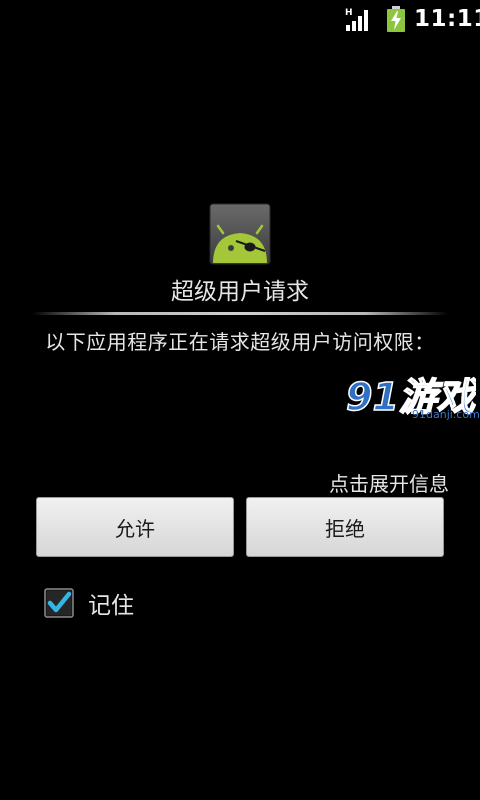 The width and height of the screenshot is (480, 800). I want to click on network-type-label: H, so click(349, 13).